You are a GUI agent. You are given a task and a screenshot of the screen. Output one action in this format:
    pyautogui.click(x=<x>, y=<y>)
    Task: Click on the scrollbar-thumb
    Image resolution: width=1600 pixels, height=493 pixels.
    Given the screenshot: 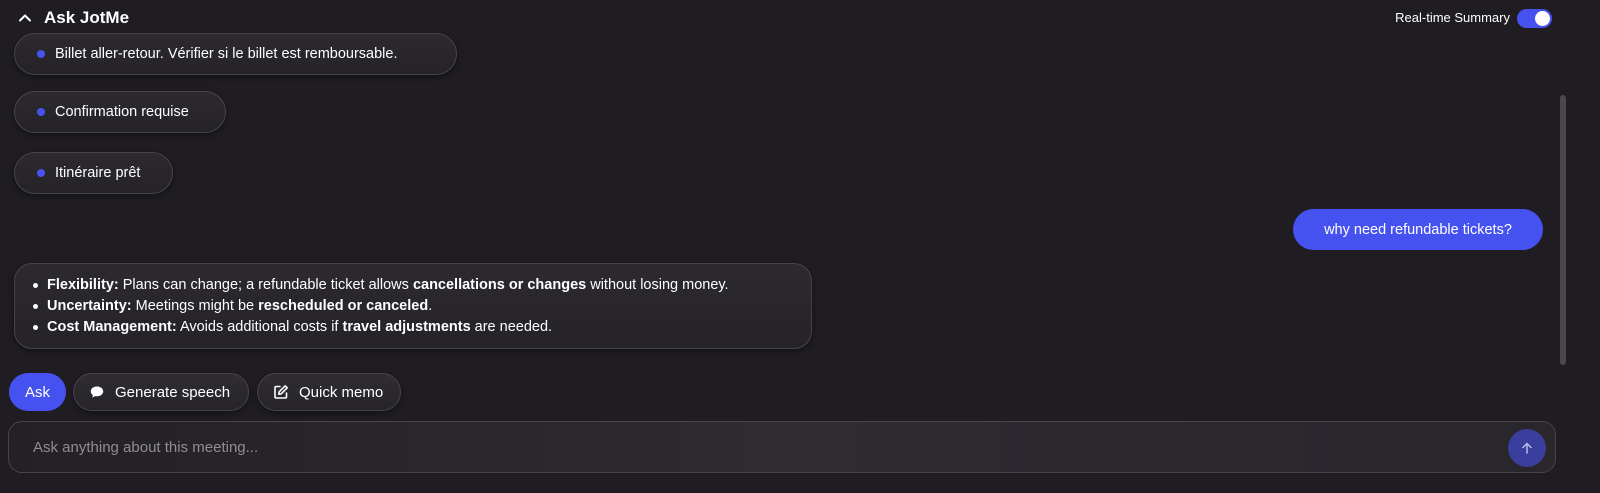 What is the action you would take?
    pyautogui.click(x=1563, y=230)
    